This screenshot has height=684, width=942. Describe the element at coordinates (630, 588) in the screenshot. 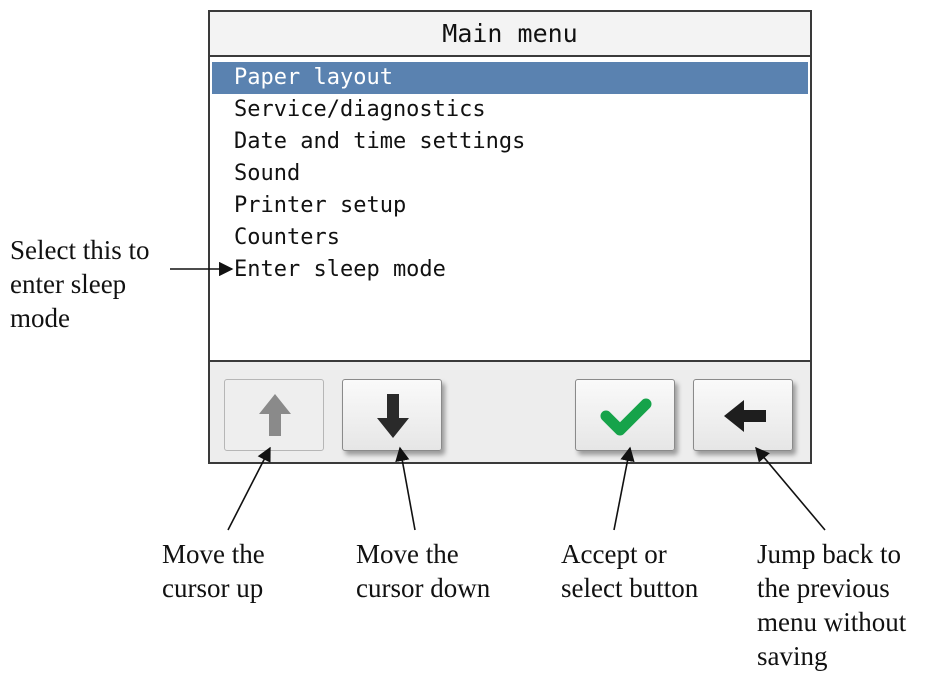

I see `callout-line: select button` at that location.